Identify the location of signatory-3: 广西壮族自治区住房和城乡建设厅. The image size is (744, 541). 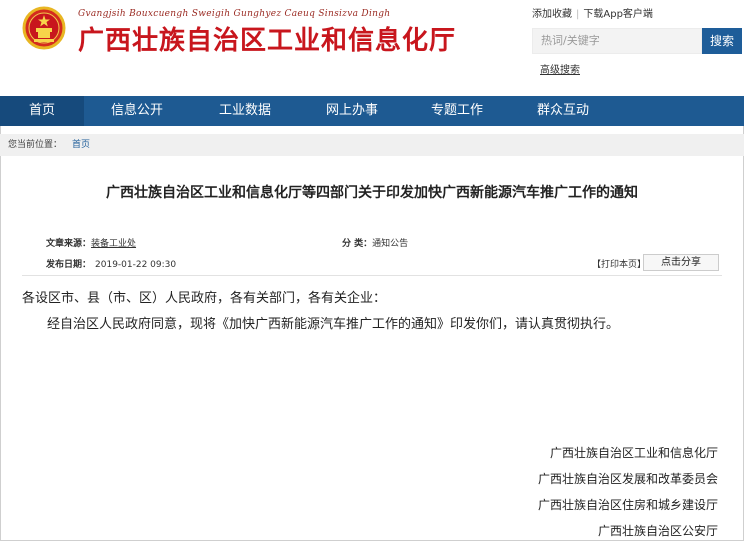
(627, 505).